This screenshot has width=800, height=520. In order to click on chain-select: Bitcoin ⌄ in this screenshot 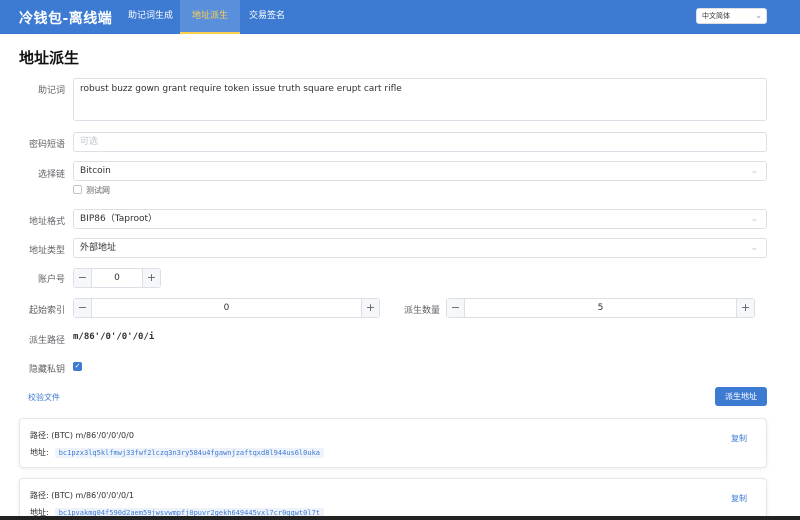, I will do `click(420, 171)`.